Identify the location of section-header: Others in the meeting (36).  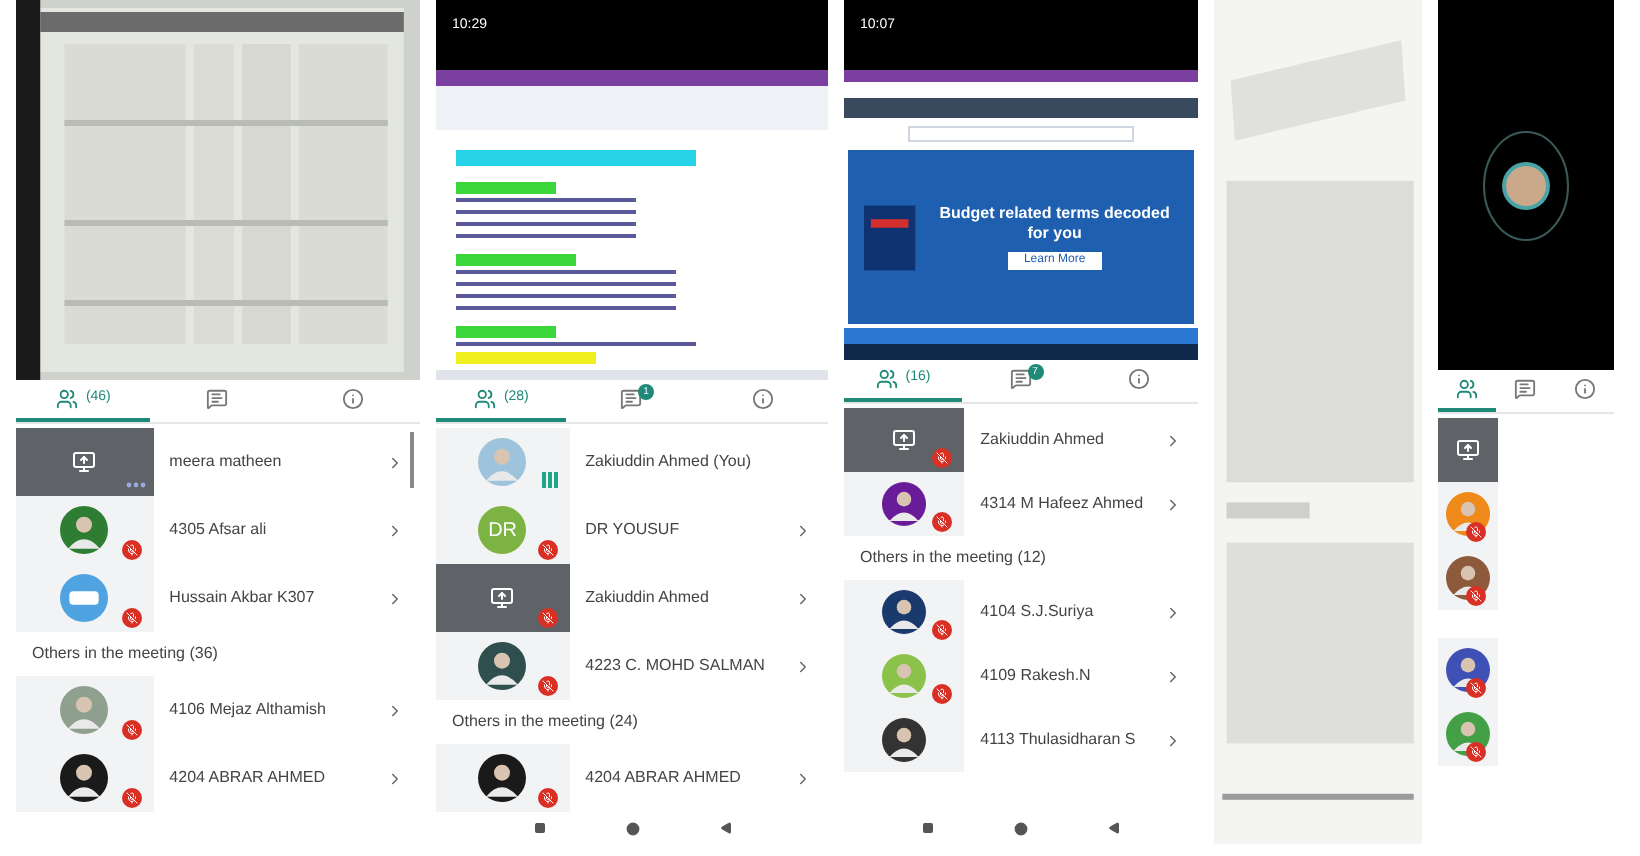
(125, 654).